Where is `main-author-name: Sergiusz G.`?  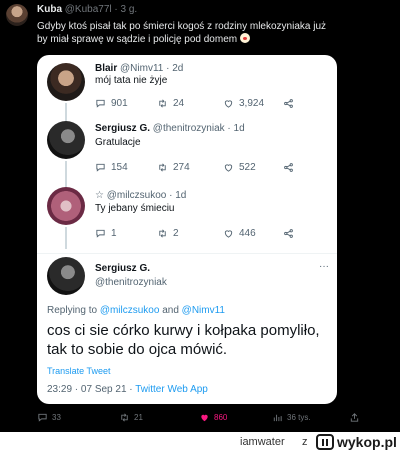 main-author-name: Sergiusz G. is located at coordinates (123, 268).